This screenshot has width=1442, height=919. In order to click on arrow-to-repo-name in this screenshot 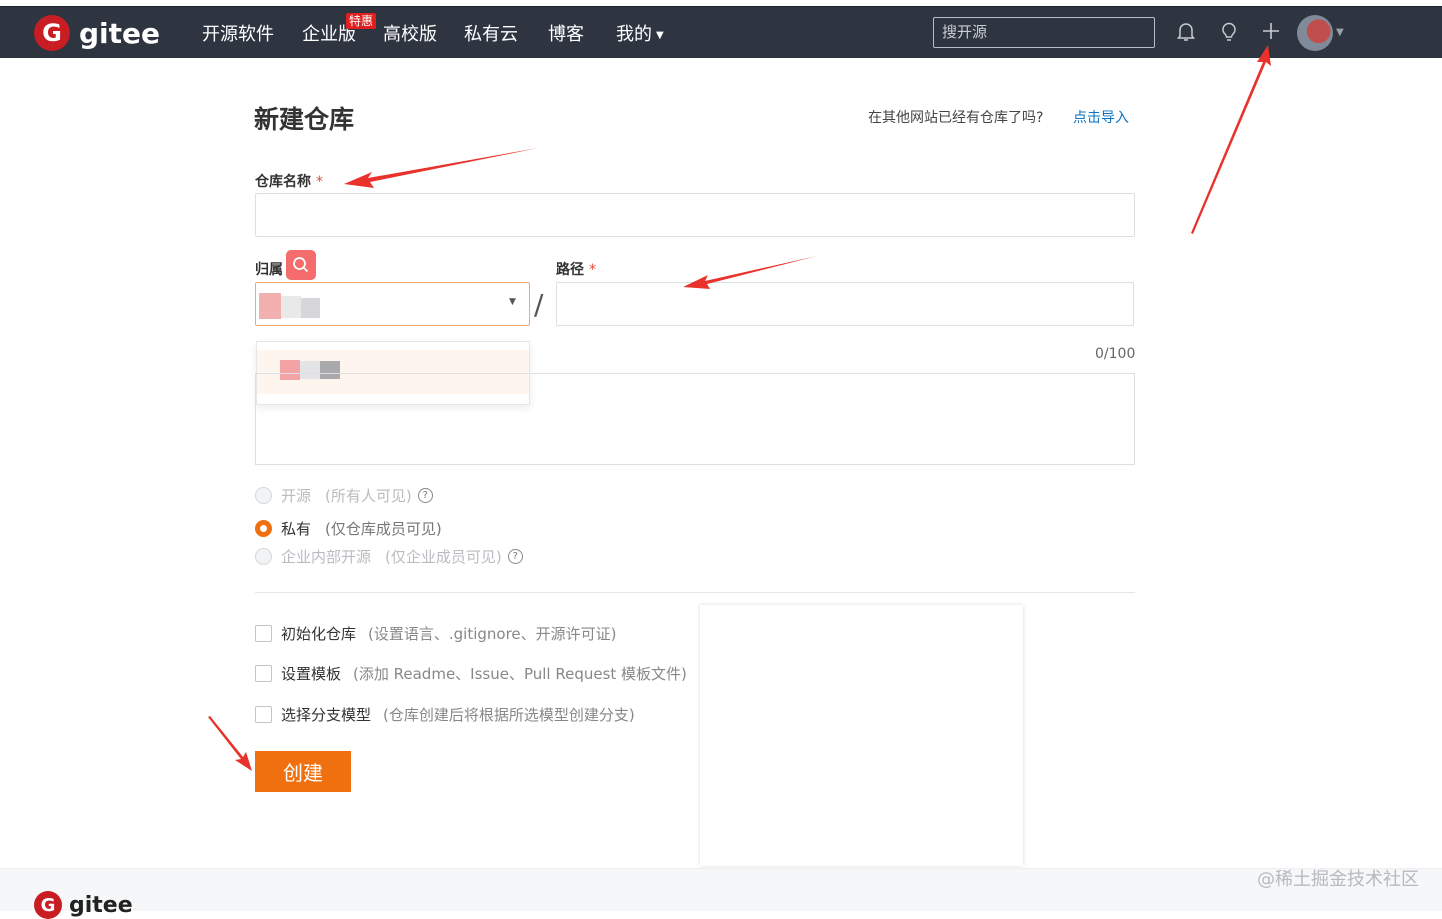, I will do `click(441, 168)`.